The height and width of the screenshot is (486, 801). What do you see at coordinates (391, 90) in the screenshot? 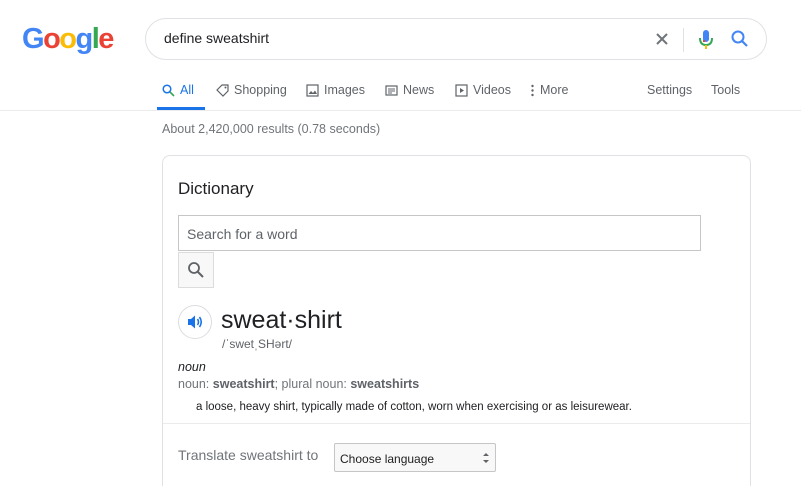
I see `news-icon` at bounding box center [391, 90].